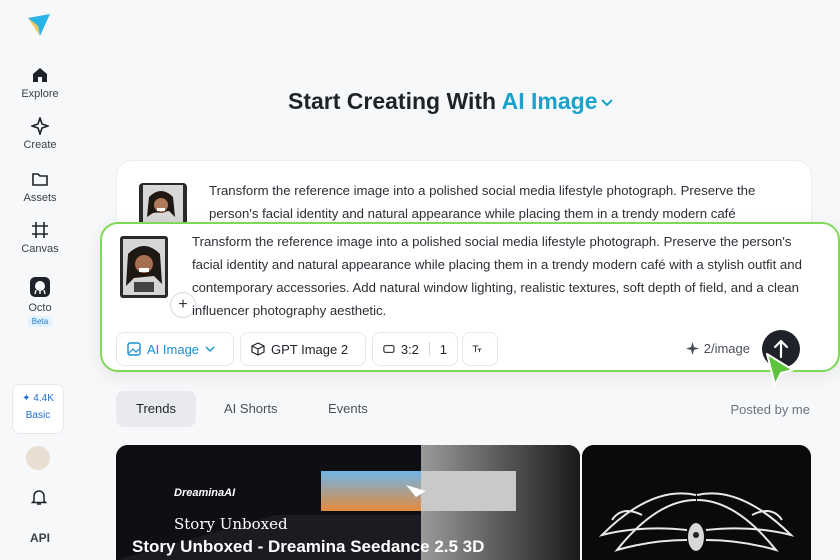 Image resolution: width=840 pixels, height=560 pixels. I want to click on mode-label: AI Image, so click(549, 101).